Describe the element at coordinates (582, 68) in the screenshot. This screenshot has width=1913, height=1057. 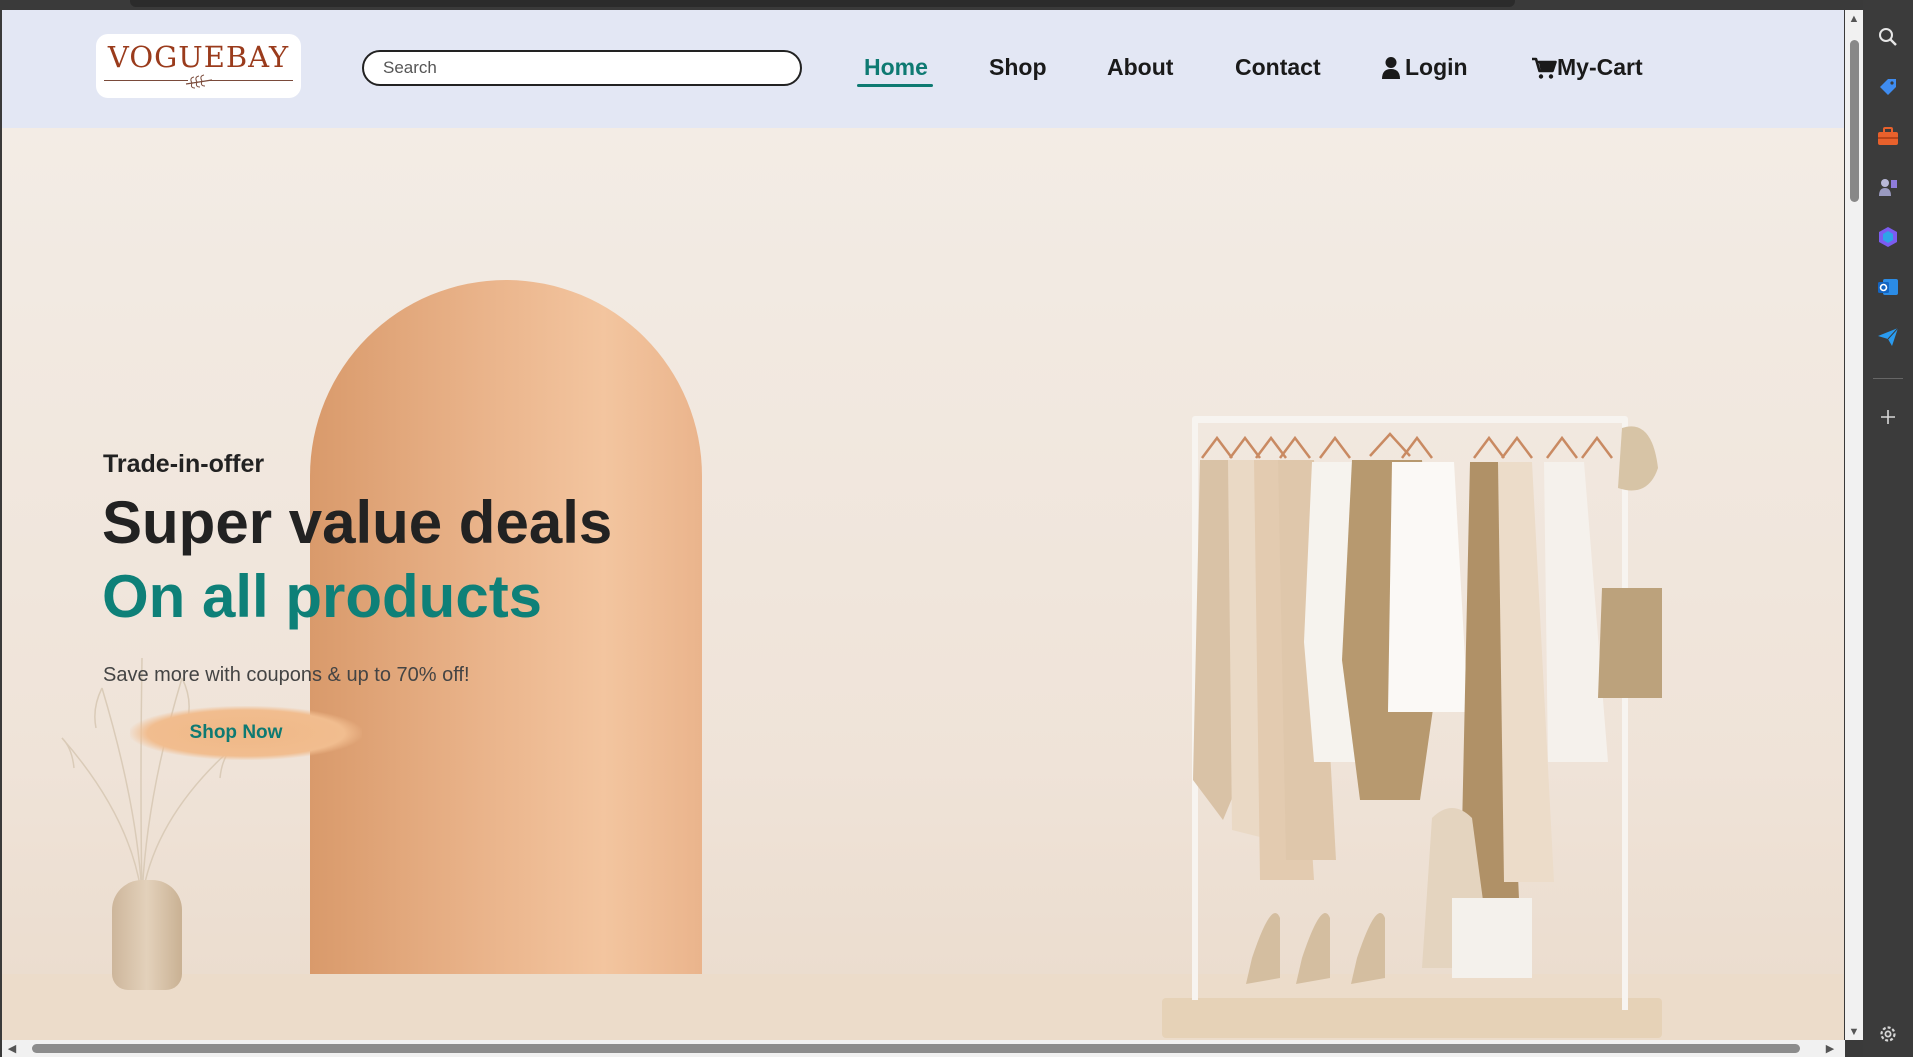
I see `search-input` at that location.